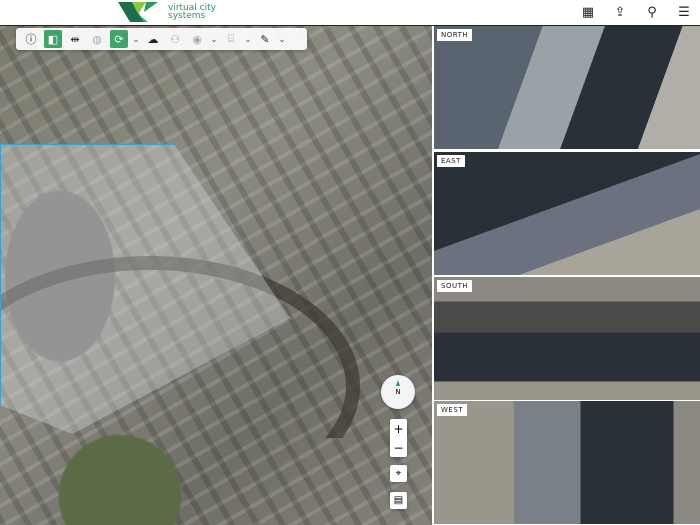 The width and height of the screenshot is (700, 525). Describe the element at coordinates (620, 12) in the screenshot. I see `share-icon: ⇪` at that location.